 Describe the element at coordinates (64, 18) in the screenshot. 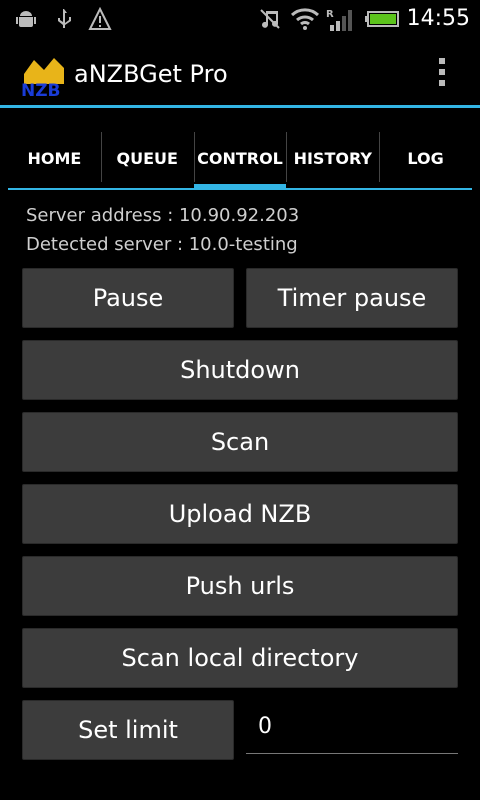

I see `usb-icon` at that location.